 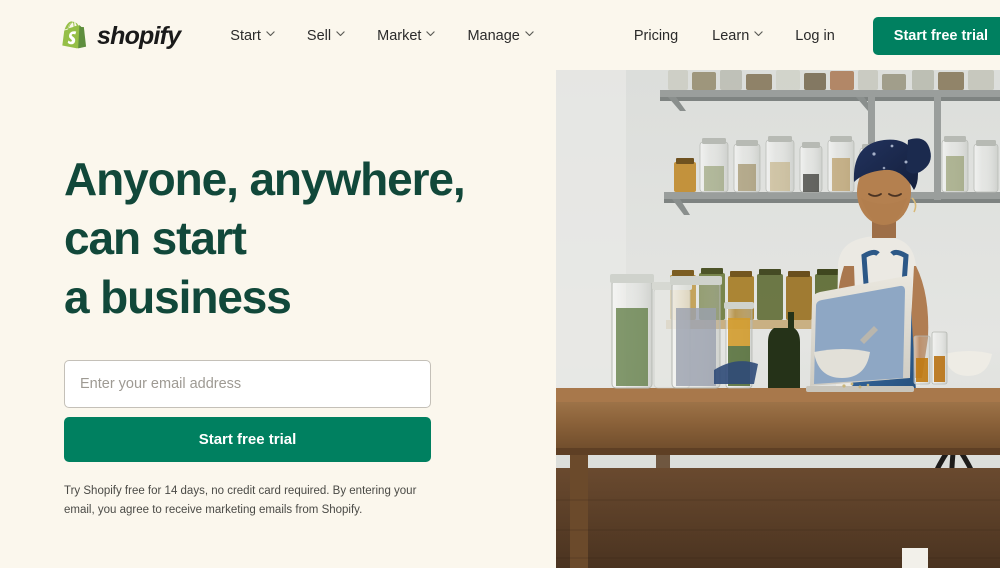 What do you see at coordinates (399, 36) in the screenshot?
I see `nav-item-market-label: Market` at bounding box center [399, 36].